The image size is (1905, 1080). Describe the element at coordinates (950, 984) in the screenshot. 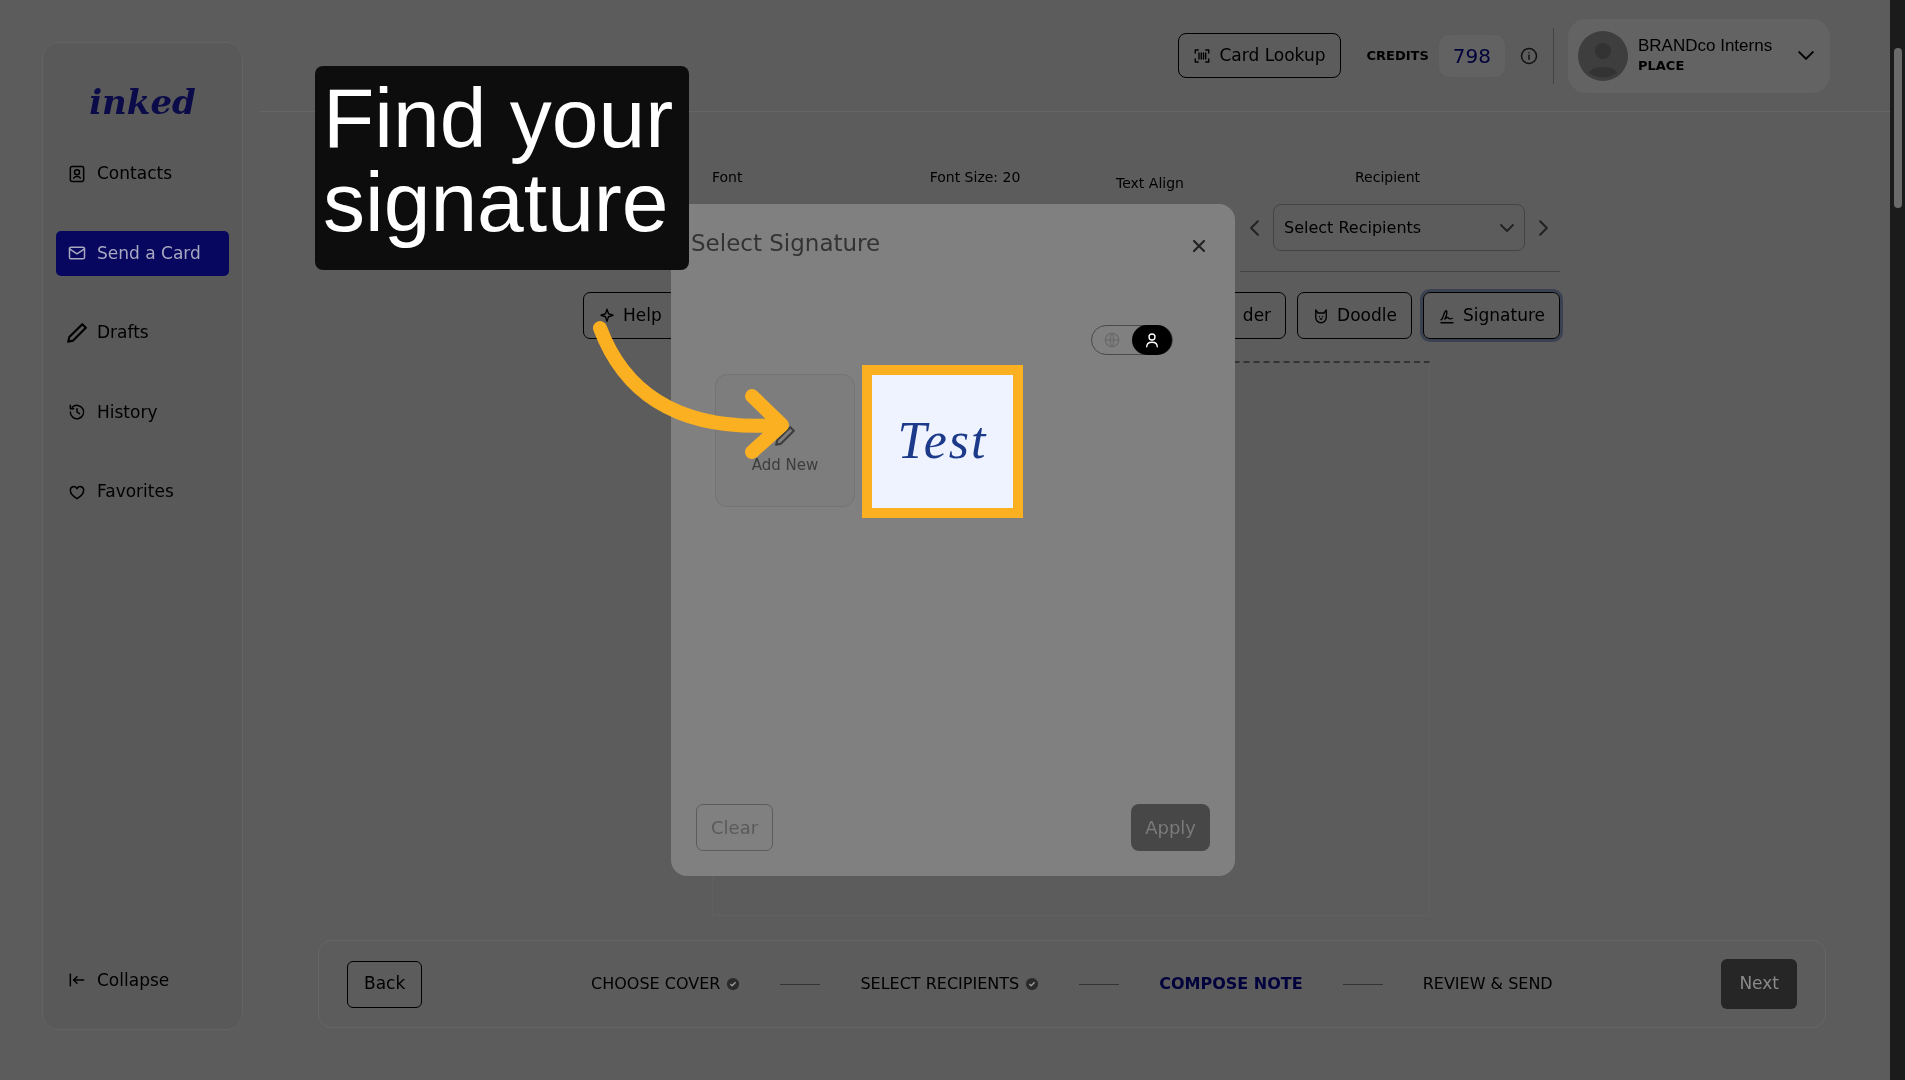

I see `step-label: SELECT RECIPIENTS` at that location.